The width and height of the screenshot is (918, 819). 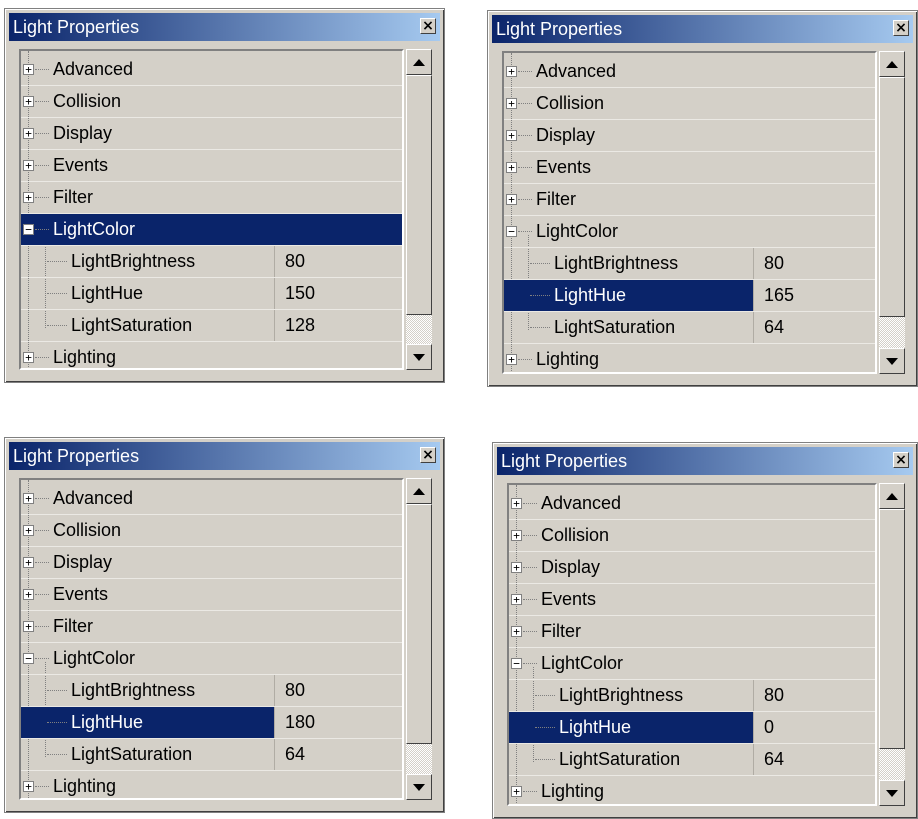 I want to click on property-value: 150, so click(x=338, y=293).